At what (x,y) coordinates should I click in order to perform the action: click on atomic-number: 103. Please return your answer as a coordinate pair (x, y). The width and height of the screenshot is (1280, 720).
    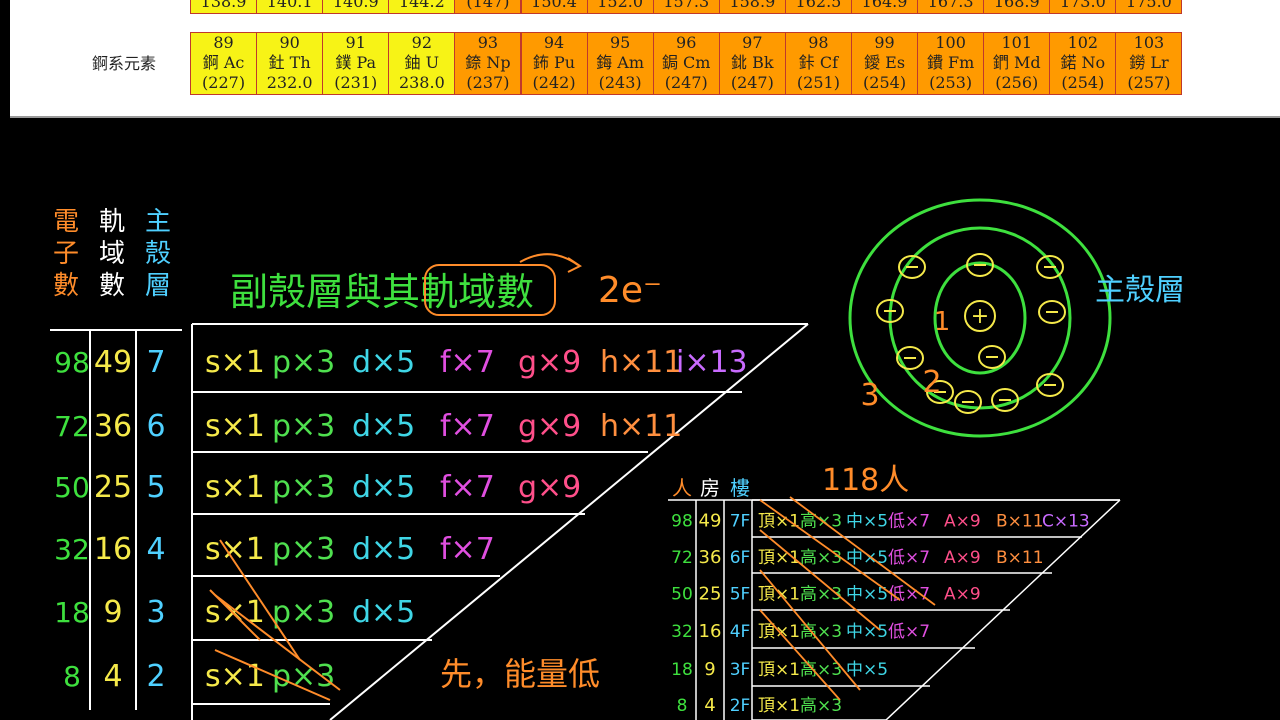
    Looking at the image, I should click on (1149, 42).